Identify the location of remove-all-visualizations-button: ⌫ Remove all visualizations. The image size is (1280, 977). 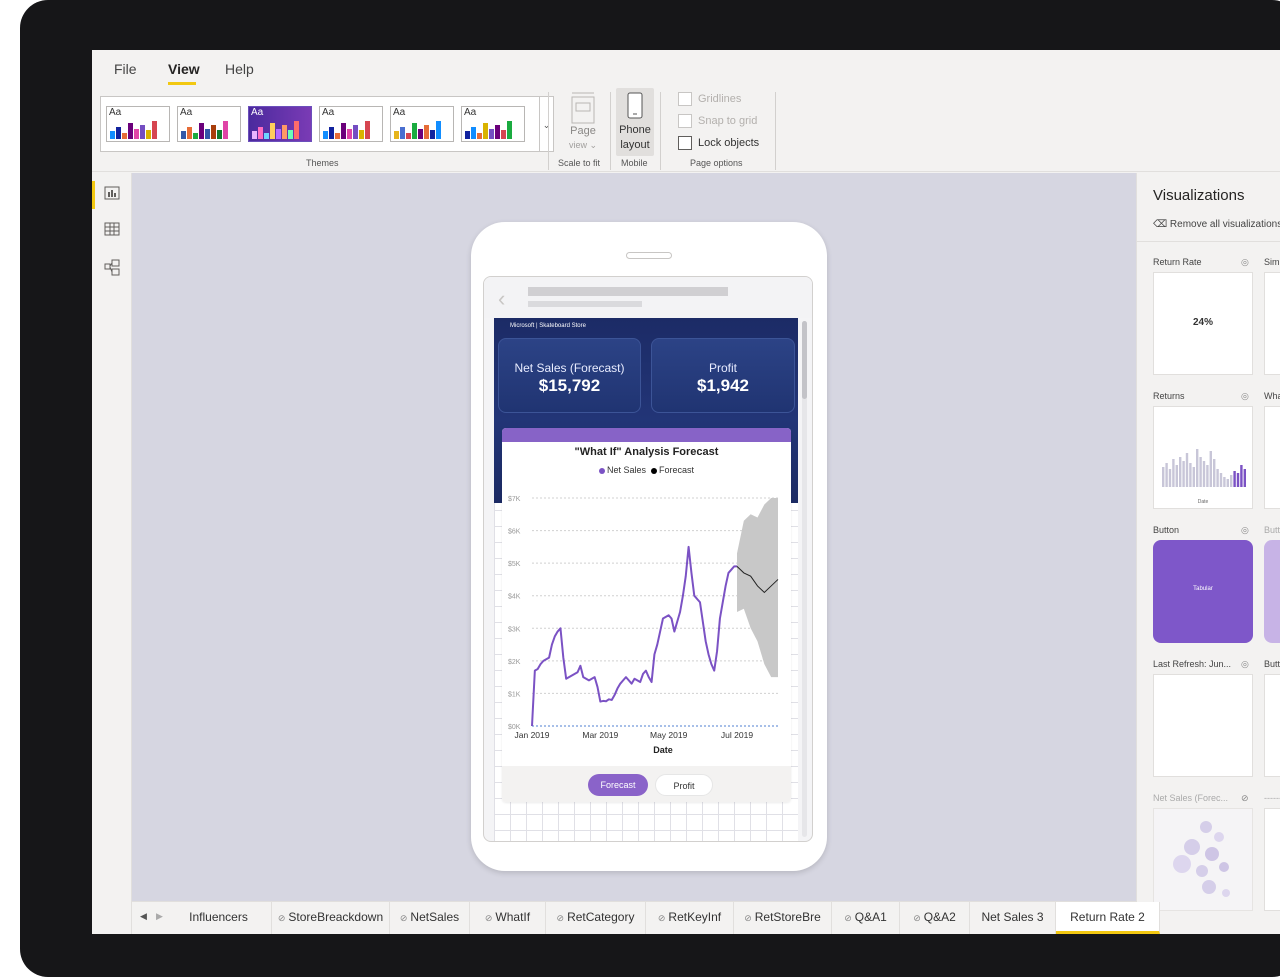
(1216, 224).